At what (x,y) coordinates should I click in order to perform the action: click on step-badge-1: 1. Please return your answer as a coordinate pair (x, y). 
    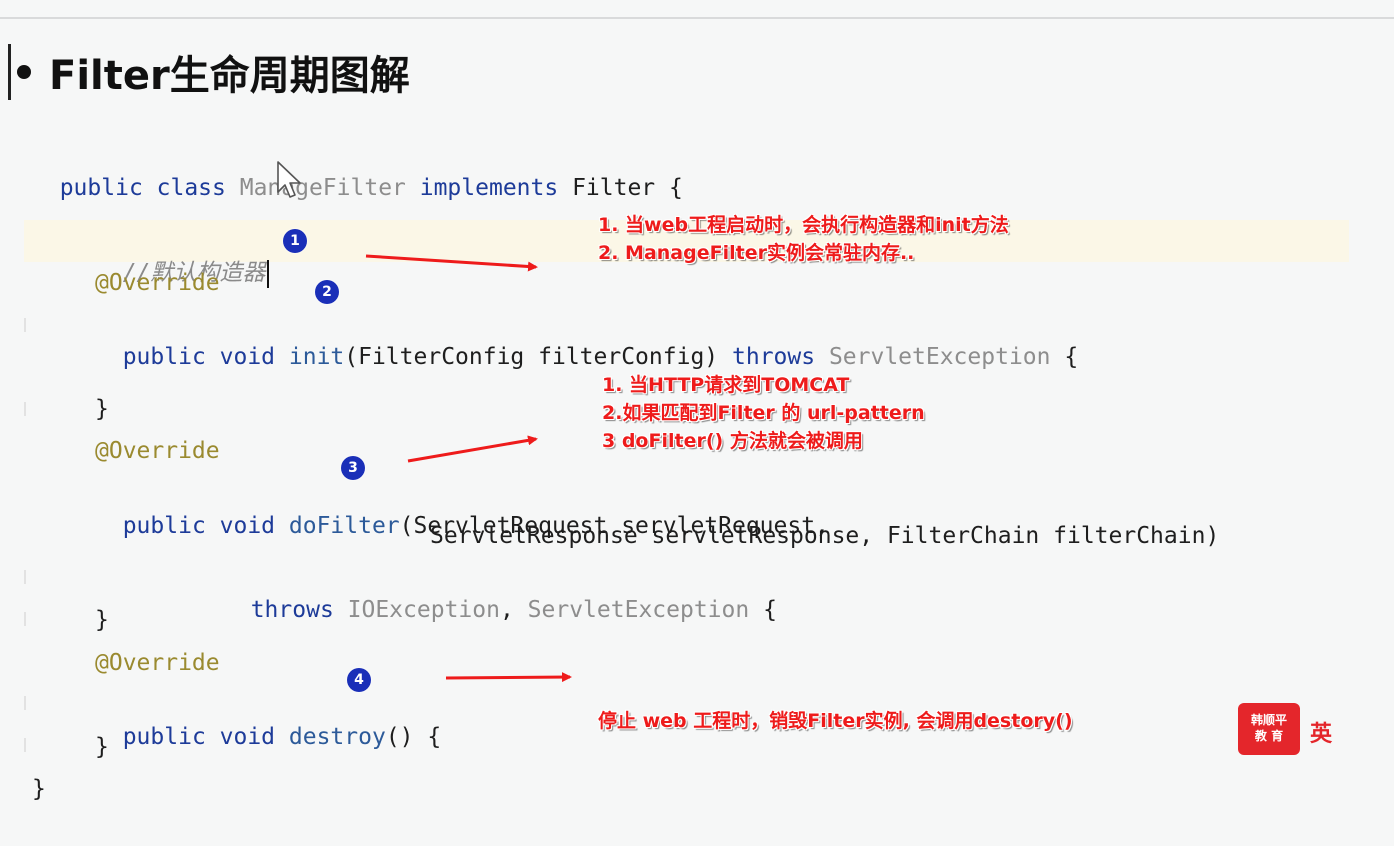
    Looking at the image, I should click on (295, 241).